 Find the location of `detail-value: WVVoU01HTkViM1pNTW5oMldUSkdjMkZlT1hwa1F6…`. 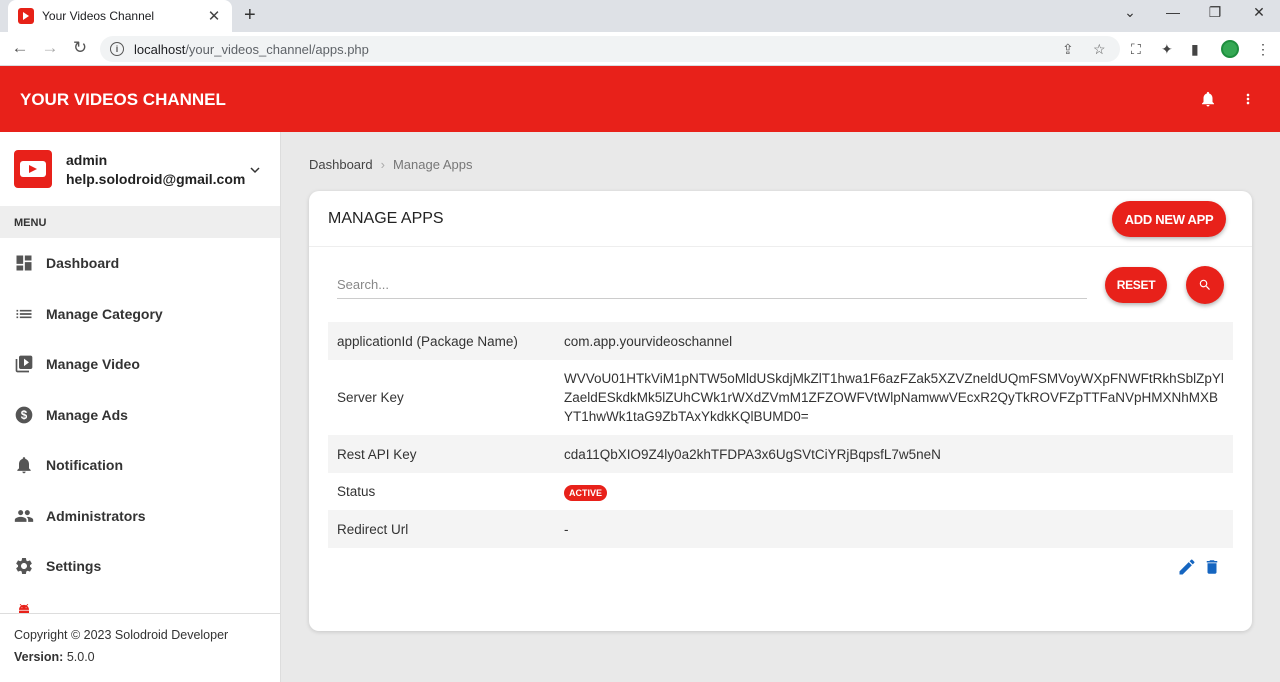

detail-value: WVVoU01HTkViM1pNTW5oMldUSkdjMkZlT1hwa1F6… is located at coordinates (894, 397).